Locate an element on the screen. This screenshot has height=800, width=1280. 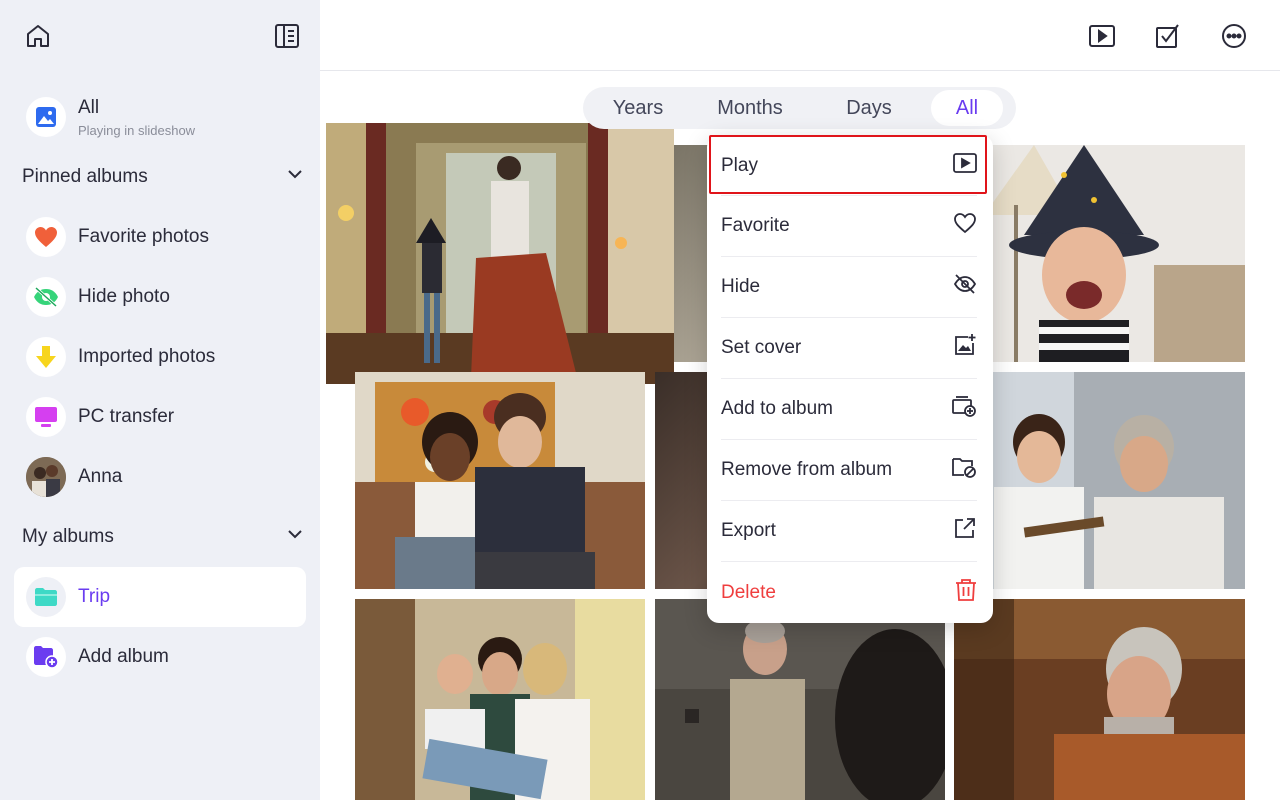
sidebar-item-favorite-photos: Favorite photos is located at coordinates (160, 237).